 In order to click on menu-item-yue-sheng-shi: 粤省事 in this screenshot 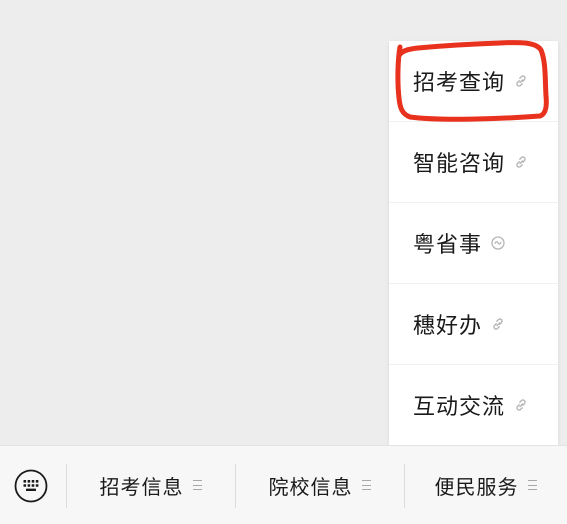, I will do `click(473, 243)`.